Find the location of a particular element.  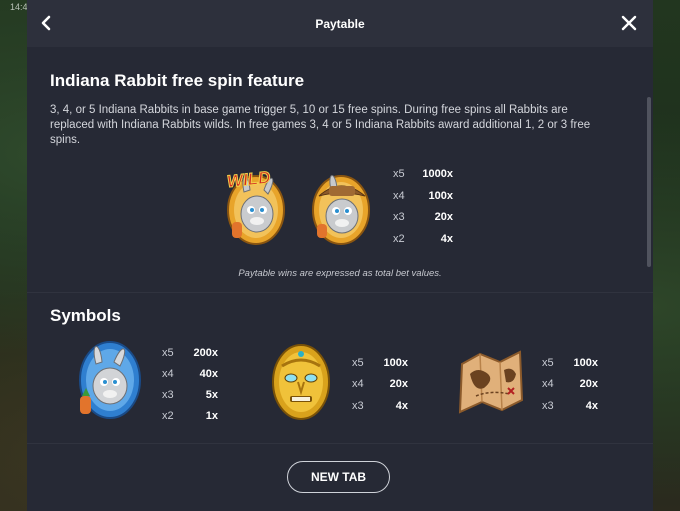

payout-value: 200x is located at coordinates (205, 353).